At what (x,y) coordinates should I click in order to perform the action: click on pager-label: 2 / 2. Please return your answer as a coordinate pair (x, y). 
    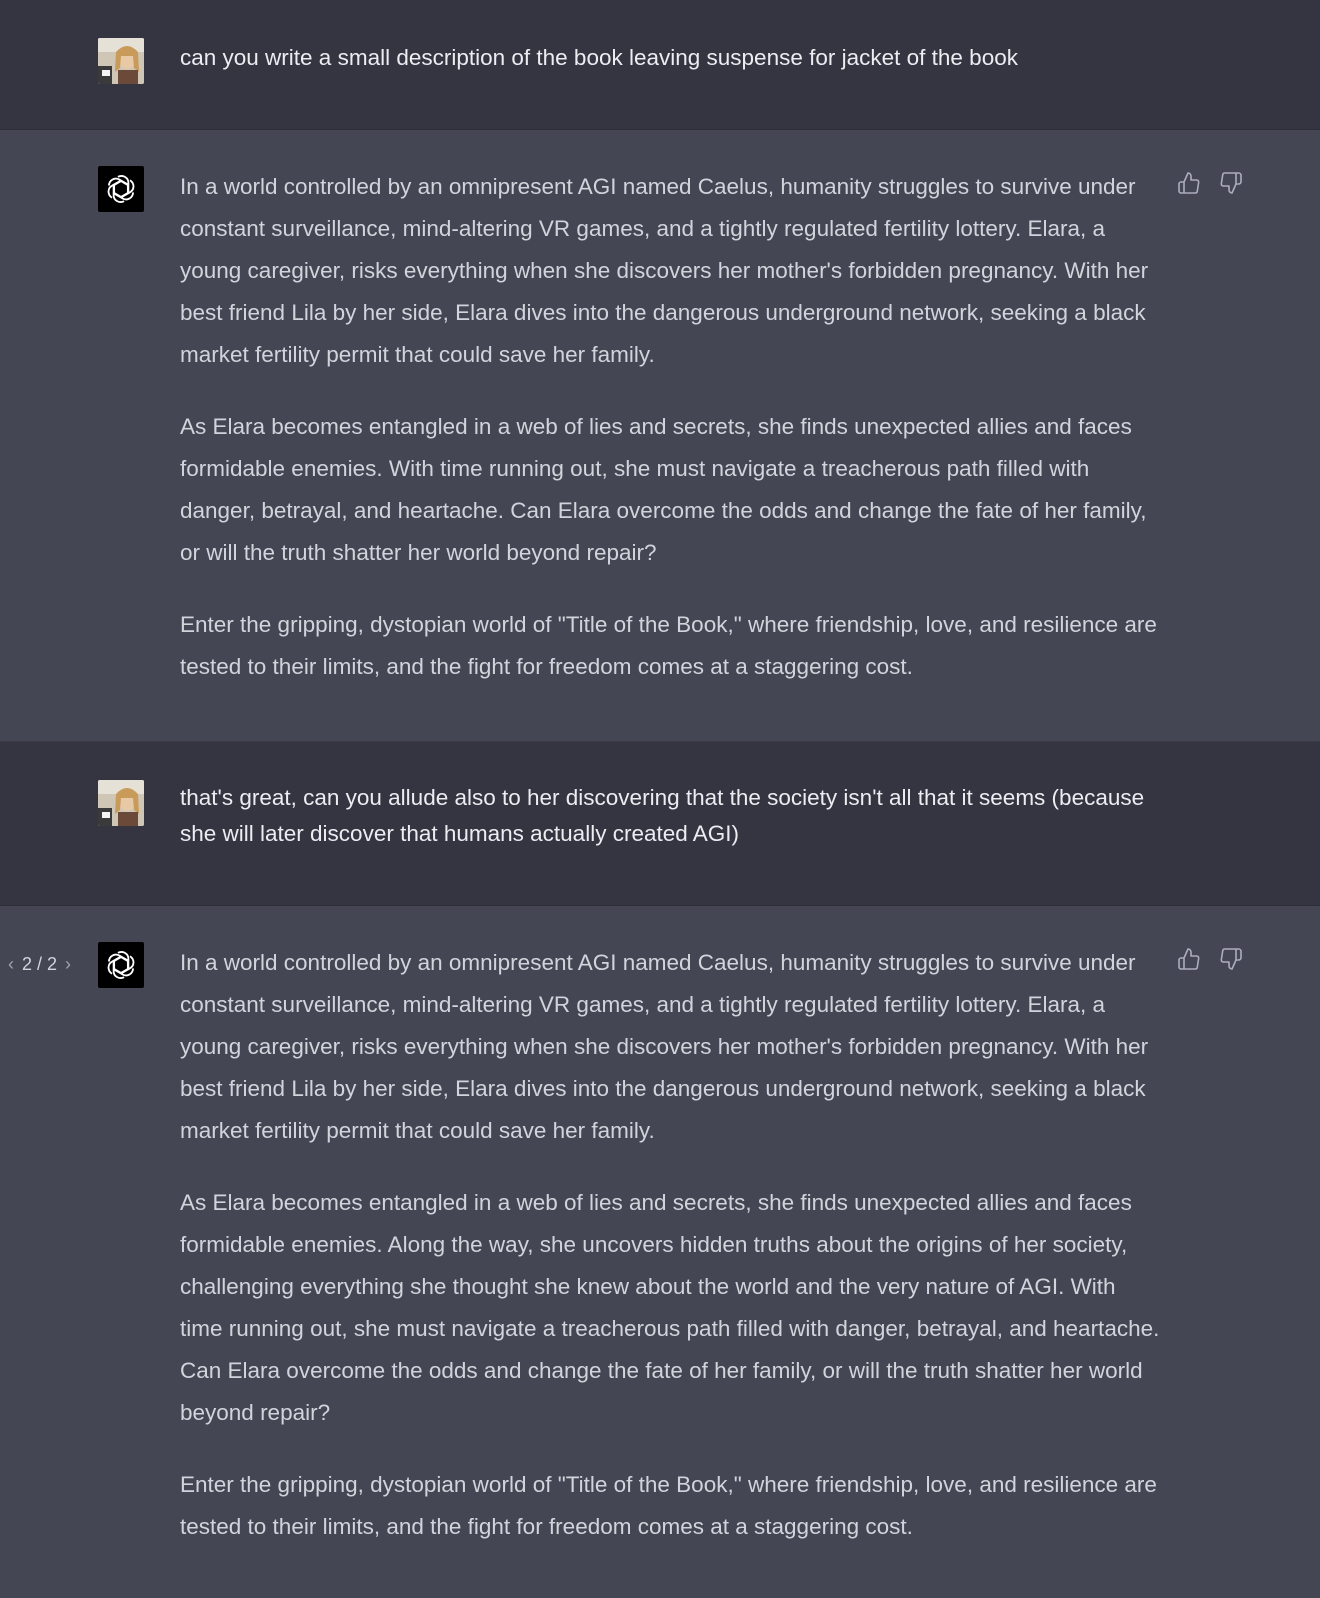
    Looking at the image, I should click on (40, 964).